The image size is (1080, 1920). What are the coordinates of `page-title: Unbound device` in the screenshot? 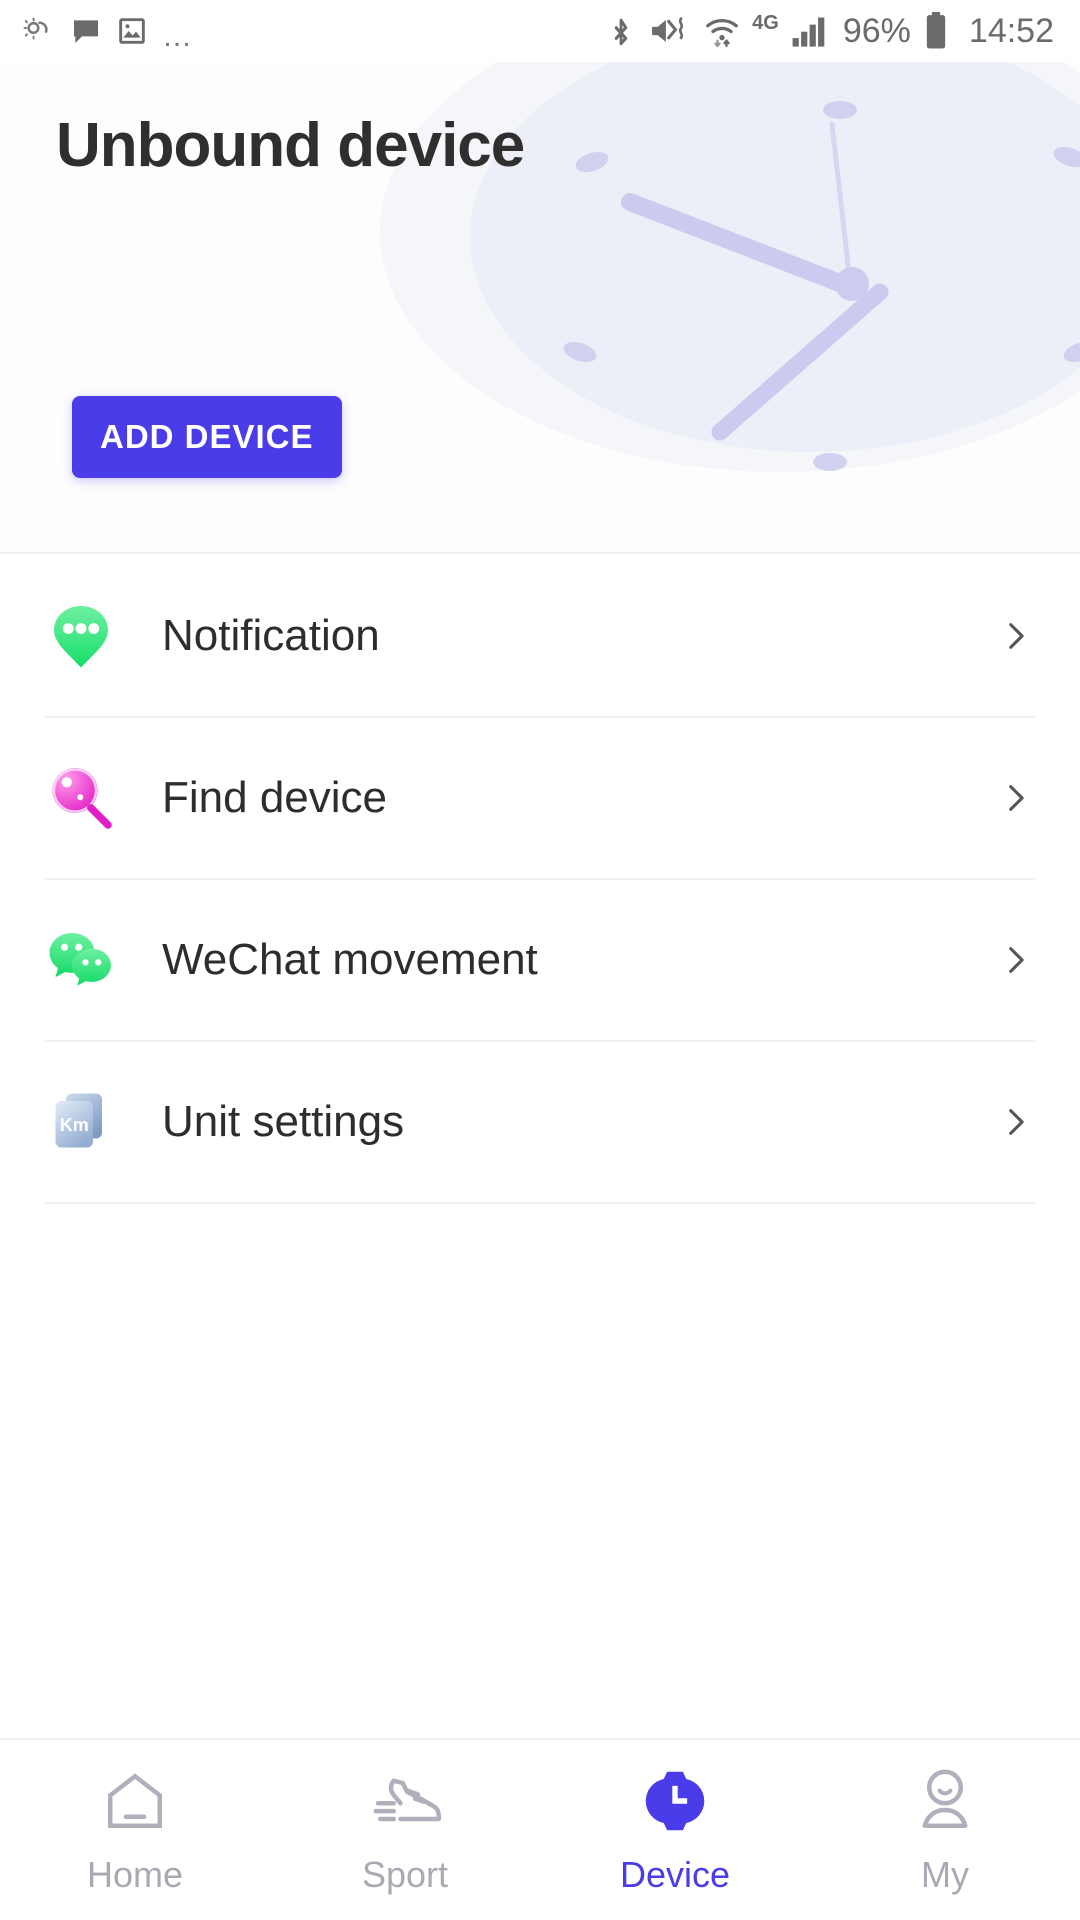 It's located at (290, 145).